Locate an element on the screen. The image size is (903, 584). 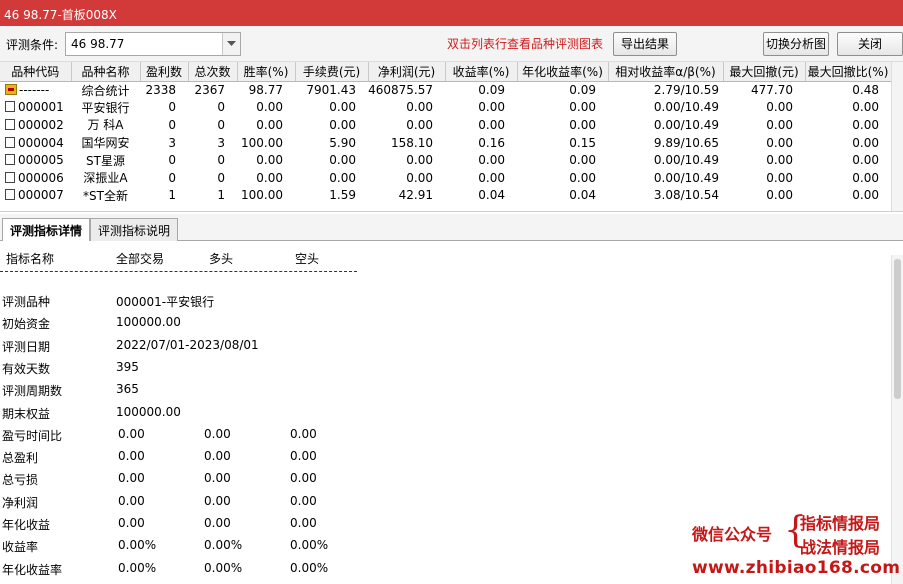
column-header: 收益率(%) is located at coordinates (481, 72).